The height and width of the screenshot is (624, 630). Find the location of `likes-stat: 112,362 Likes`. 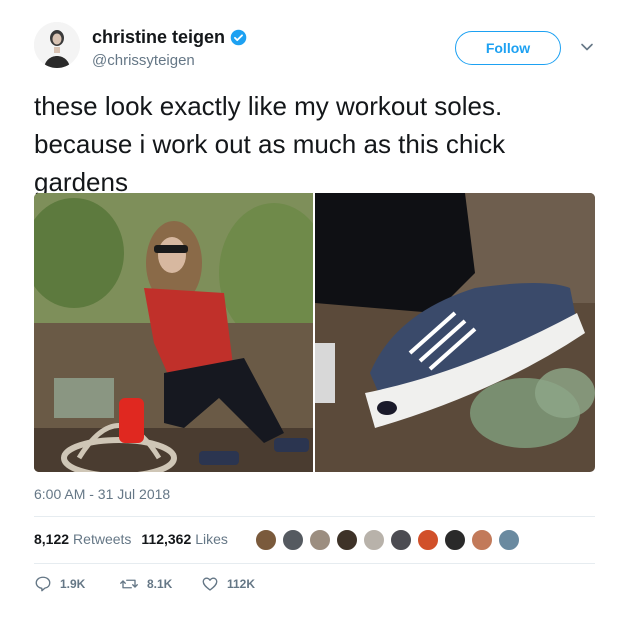

likes-stat: 112,362 Likes is located at coordinates (184, 539).